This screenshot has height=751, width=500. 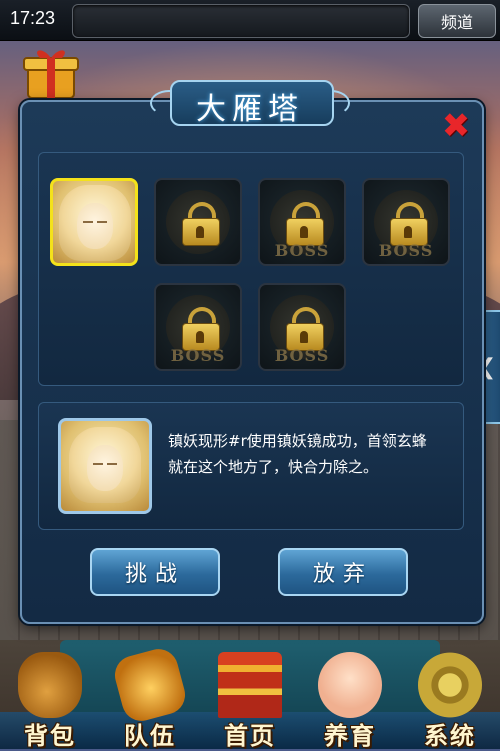 I want to click on boss-portrait, so click(x=105, y=466).